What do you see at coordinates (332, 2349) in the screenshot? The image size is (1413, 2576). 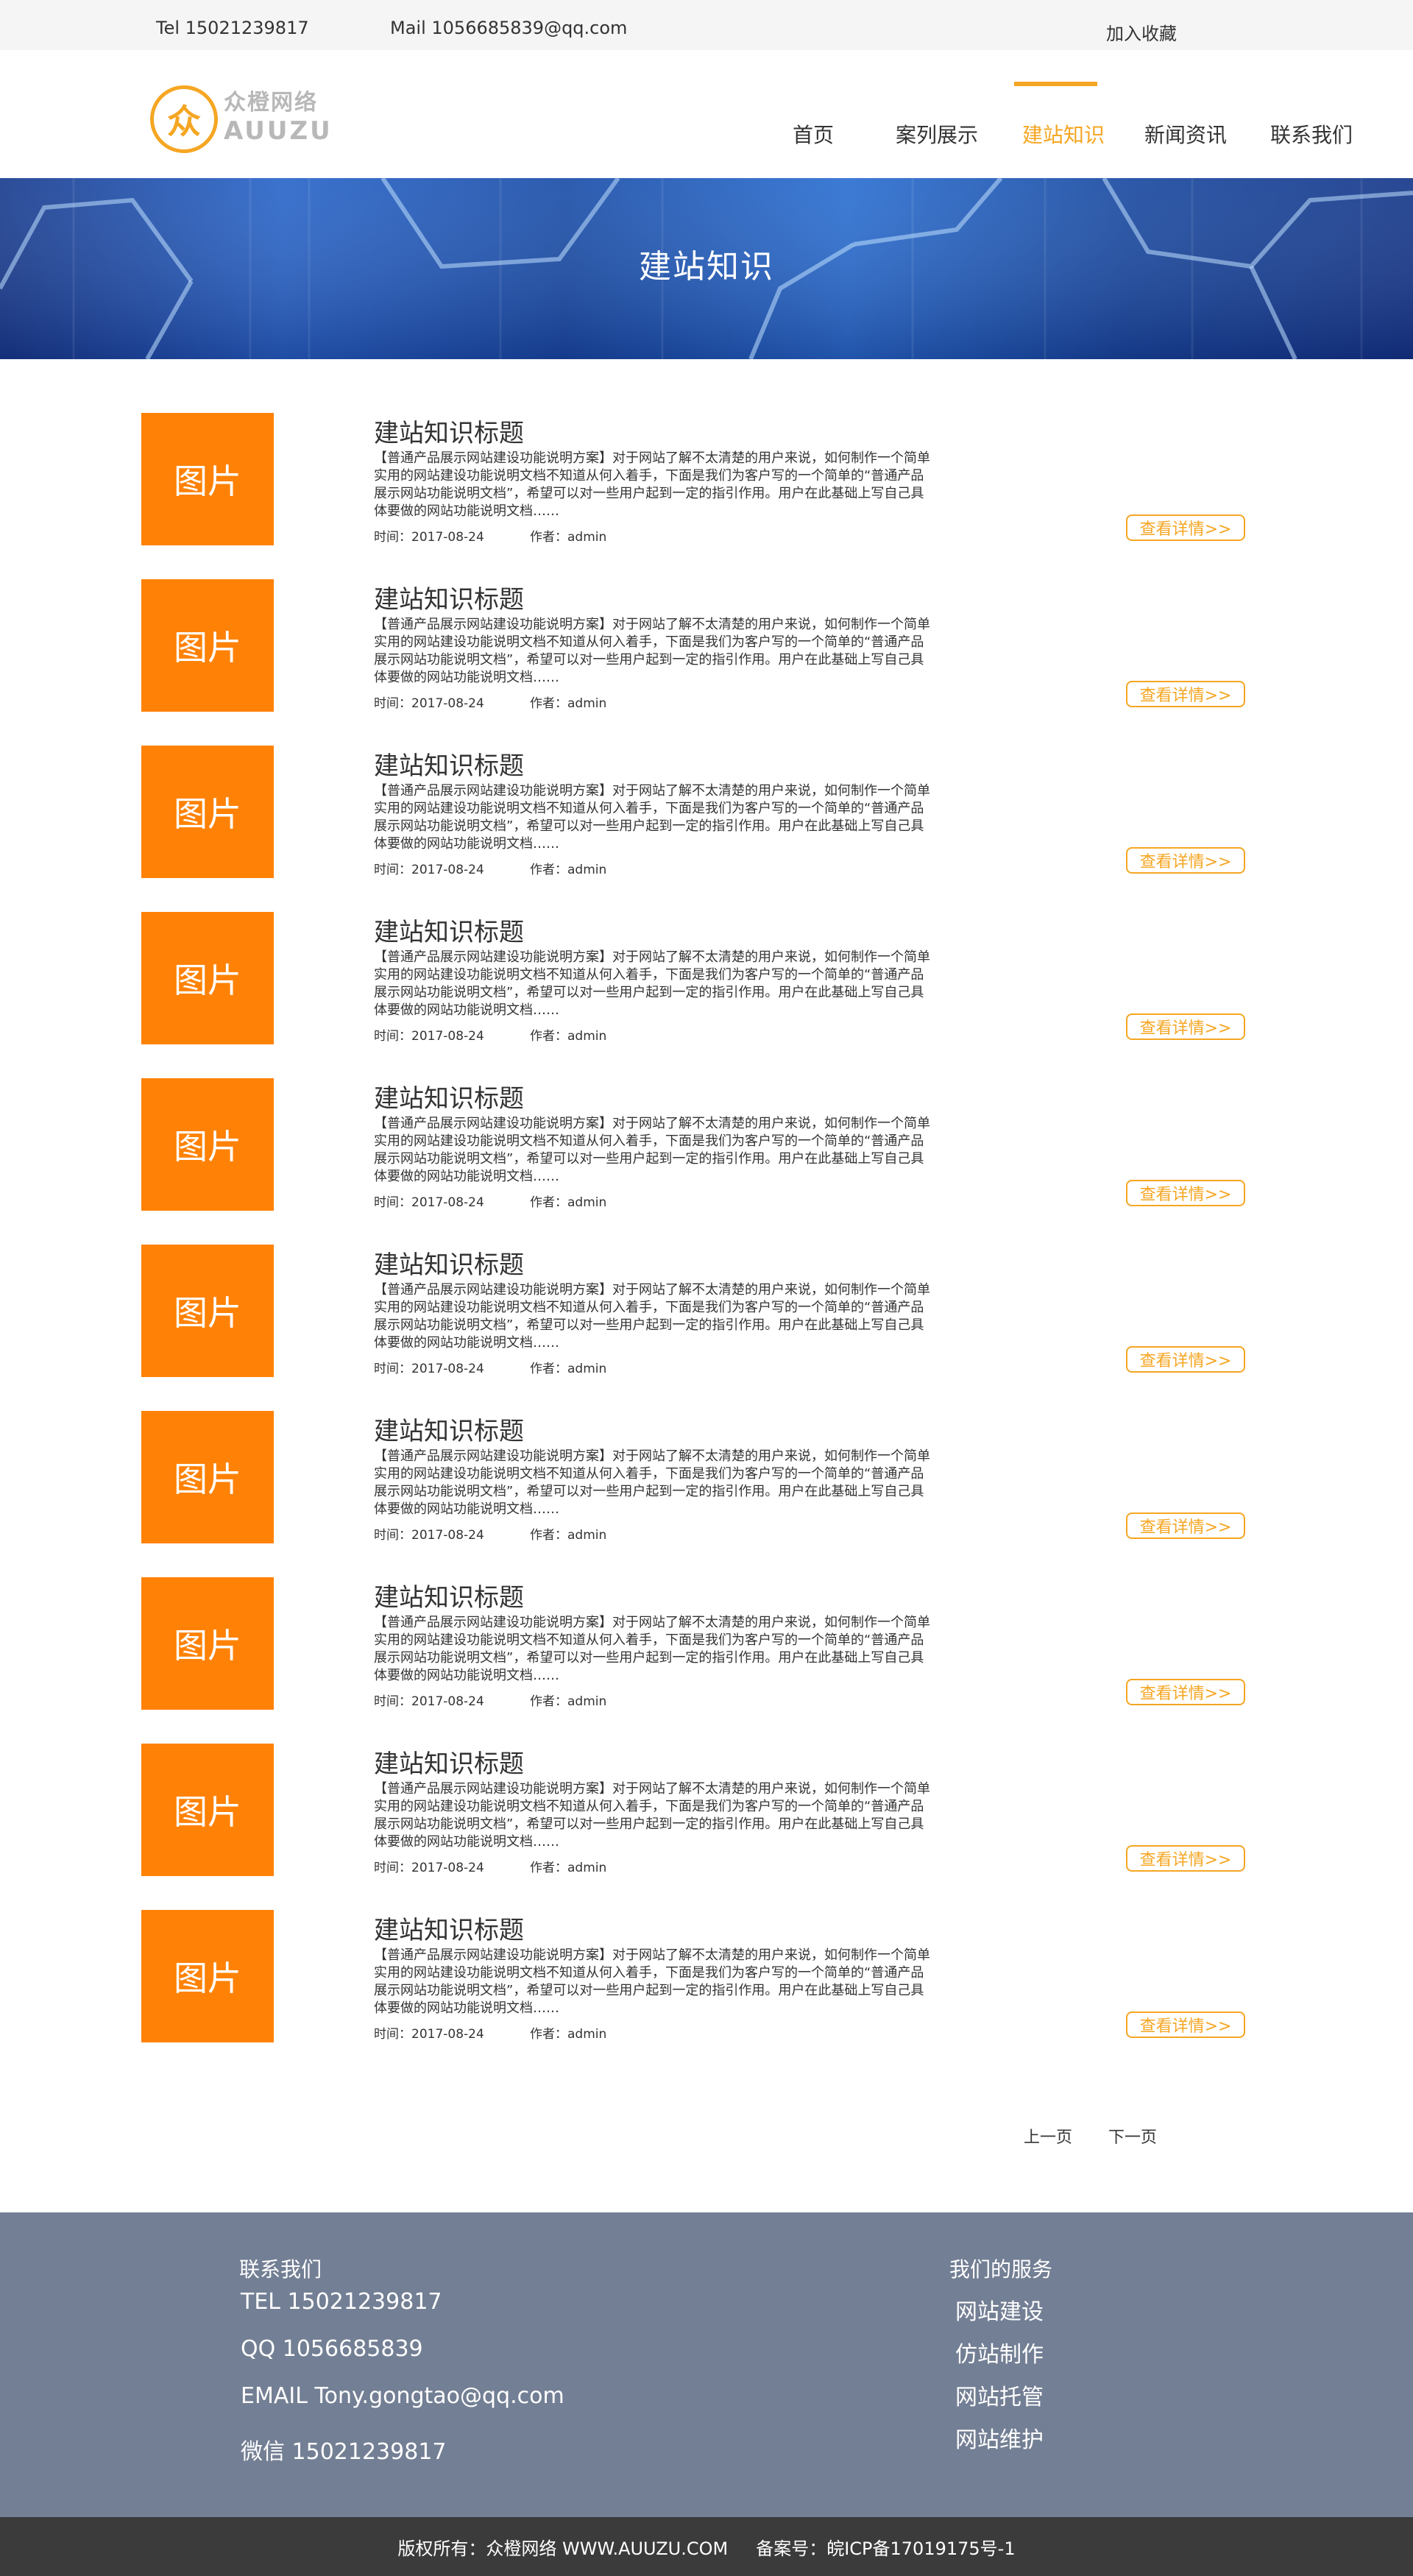 I see `footer-qq: QQ 1056685839` at bounding box center [332, 2349].